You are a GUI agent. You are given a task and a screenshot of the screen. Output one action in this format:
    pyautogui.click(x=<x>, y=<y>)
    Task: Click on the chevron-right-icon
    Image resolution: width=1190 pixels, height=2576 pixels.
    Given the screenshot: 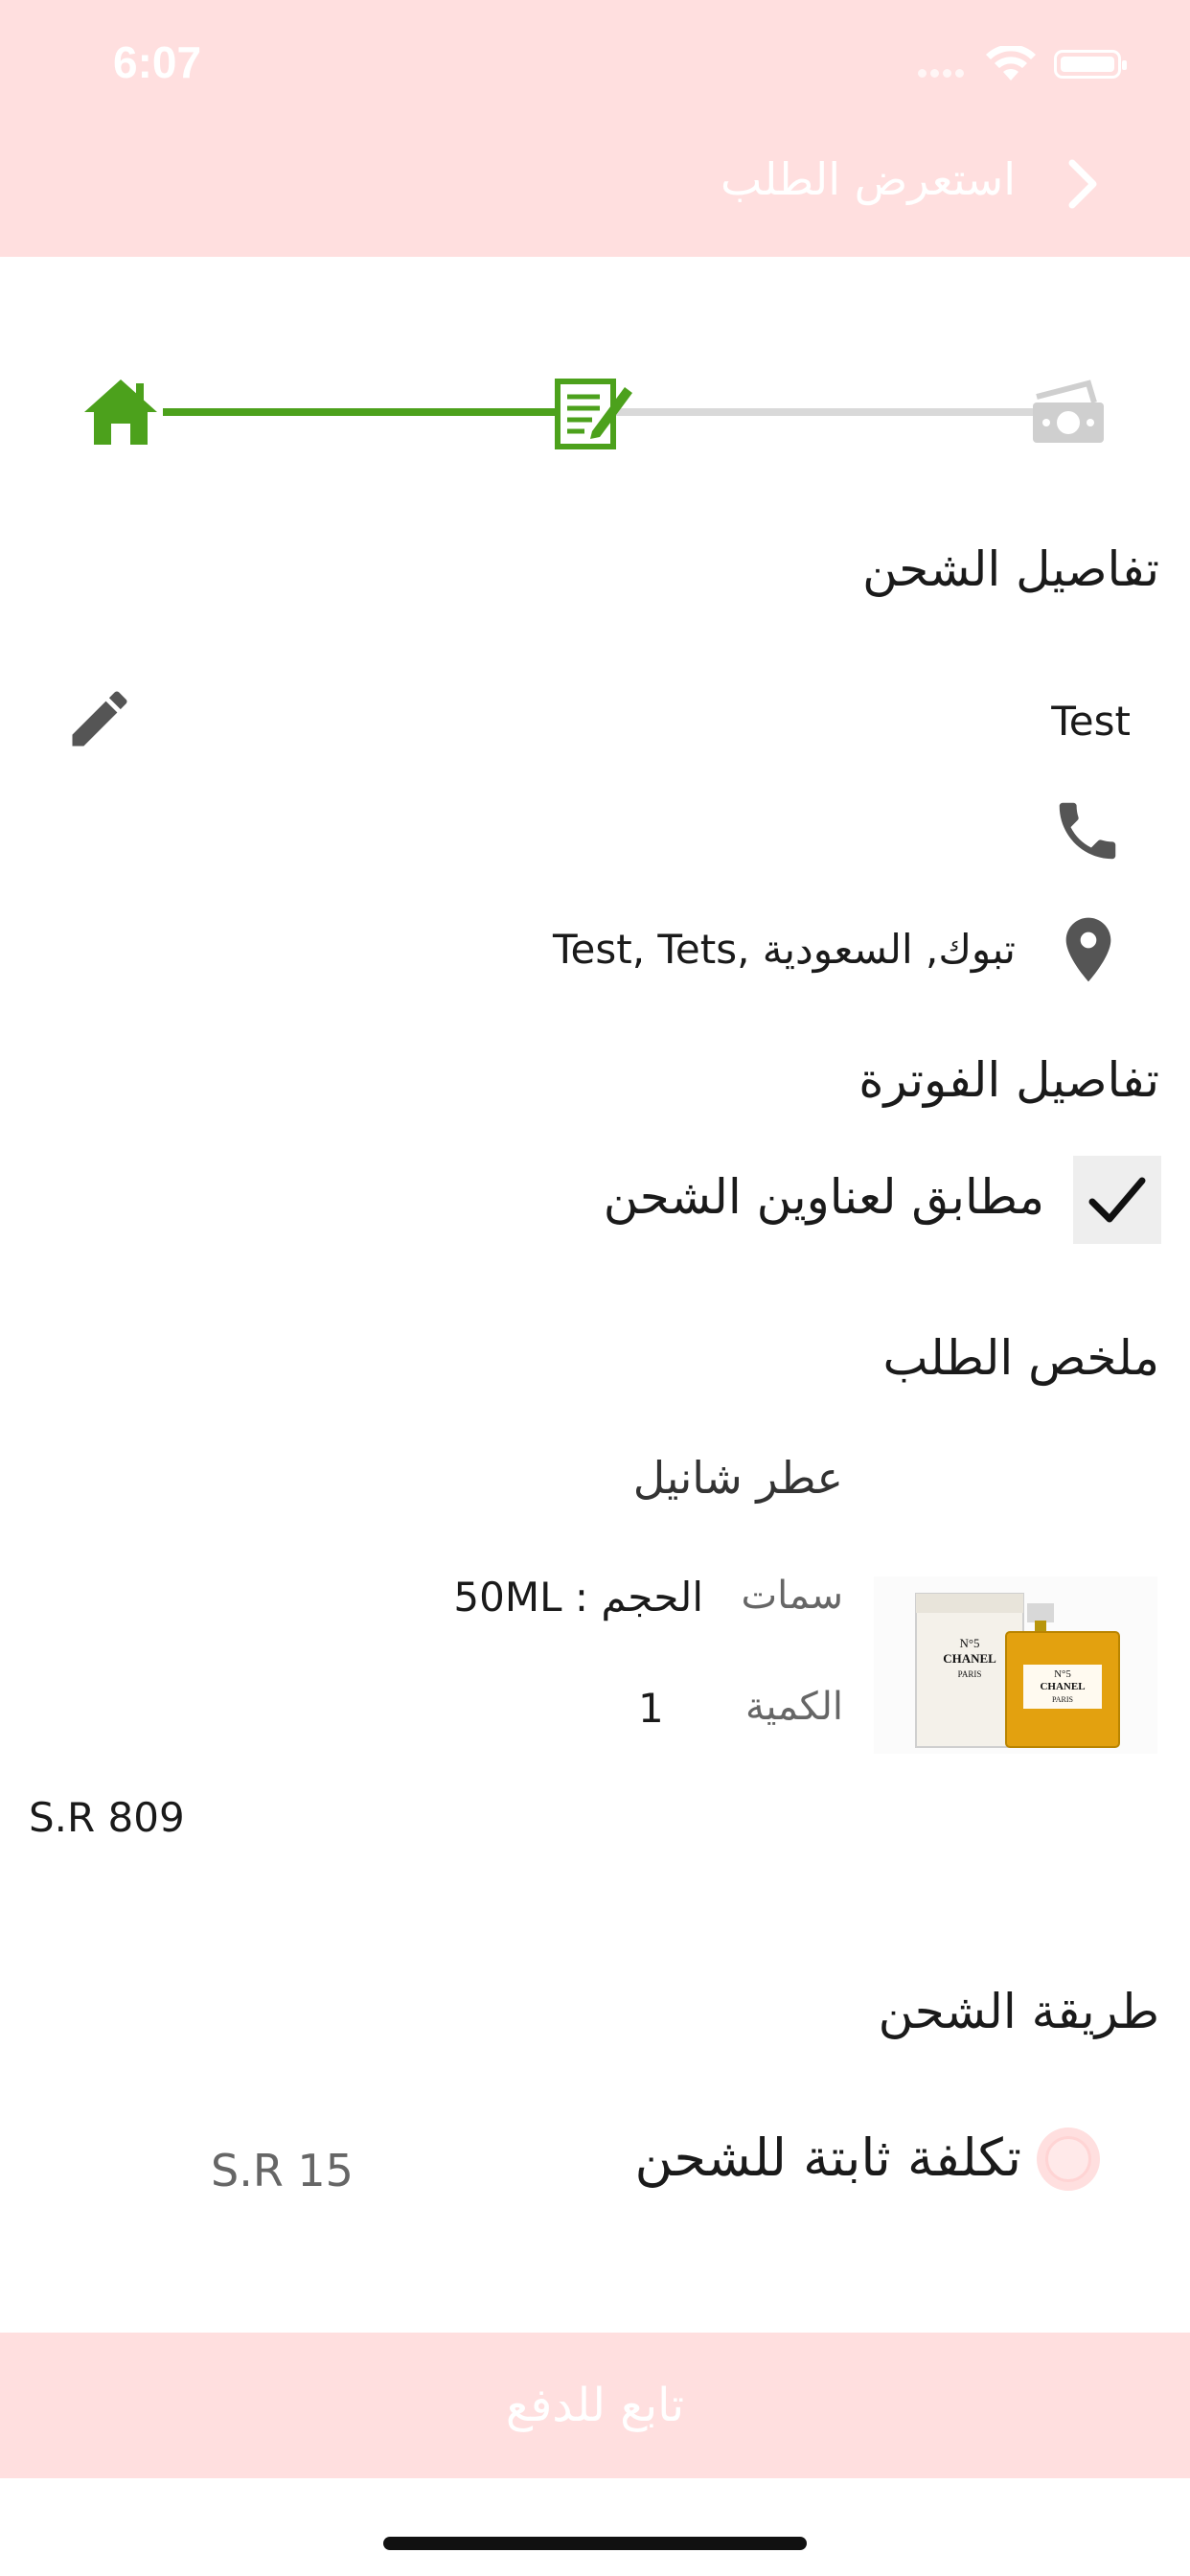 What is the action you would take?
    pyautogui.click(x=1082, y=184)
    